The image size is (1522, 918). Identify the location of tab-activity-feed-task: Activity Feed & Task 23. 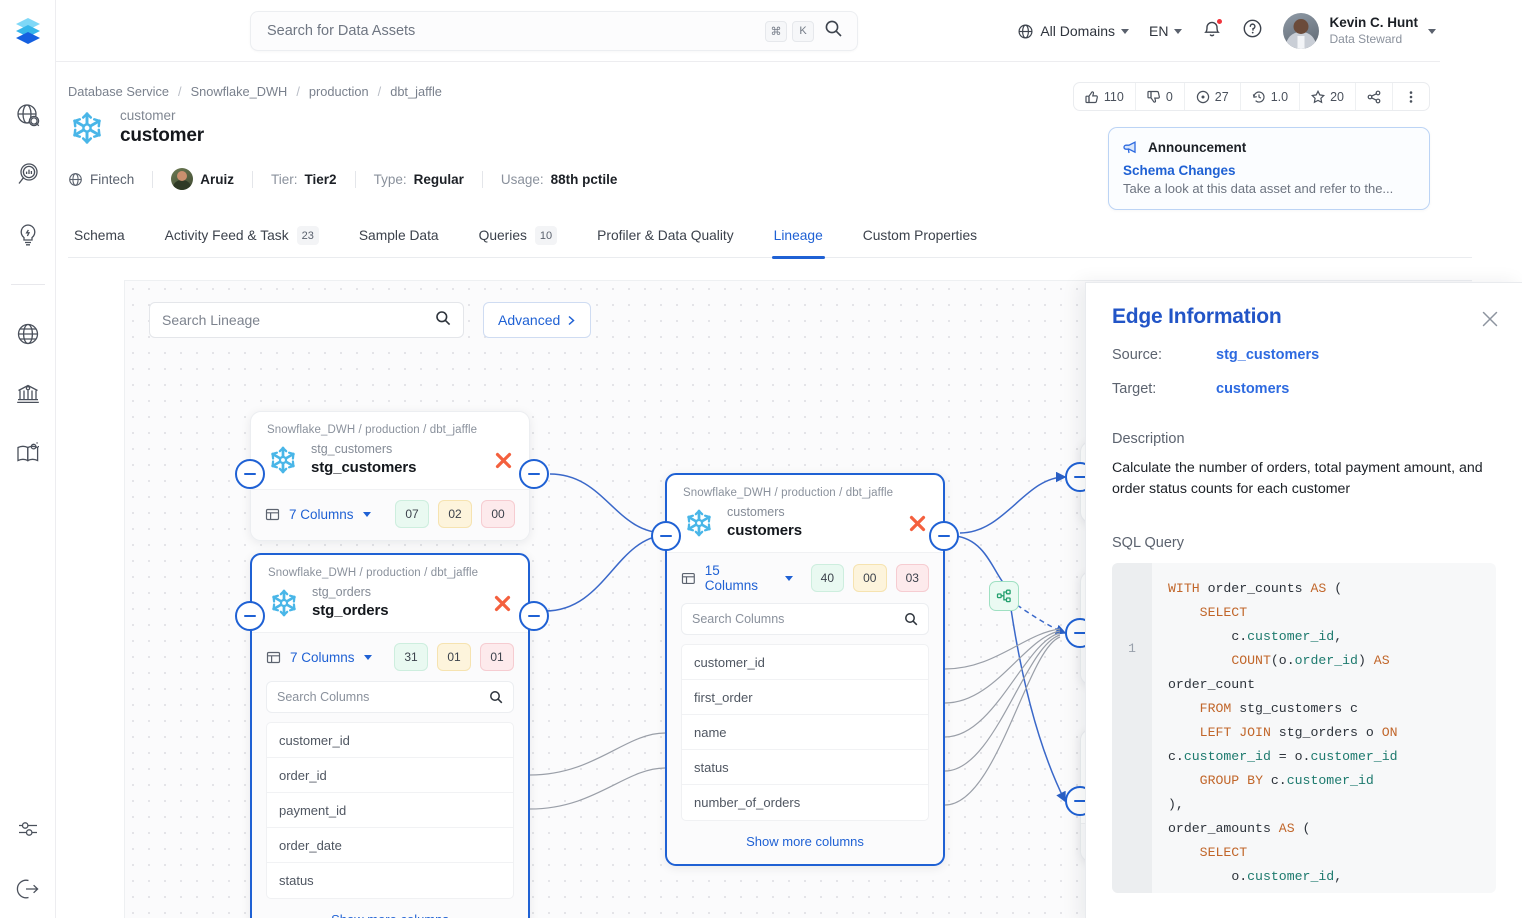
(242, 236).